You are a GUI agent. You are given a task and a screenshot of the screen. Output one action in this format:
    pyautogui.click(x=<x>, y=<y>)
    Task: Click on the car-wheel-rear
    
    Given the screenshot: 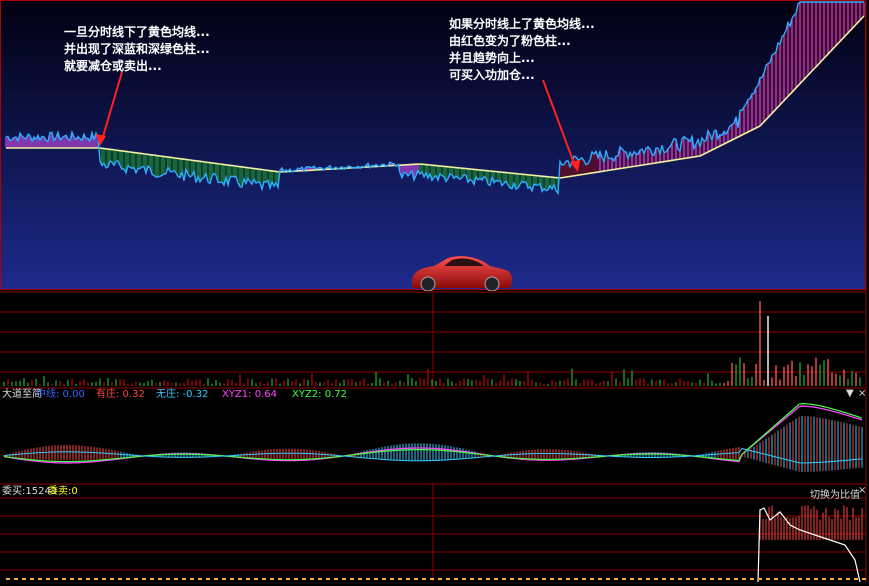 What is the action you would take?
    pyautogui.click(x=492, y=284)
    